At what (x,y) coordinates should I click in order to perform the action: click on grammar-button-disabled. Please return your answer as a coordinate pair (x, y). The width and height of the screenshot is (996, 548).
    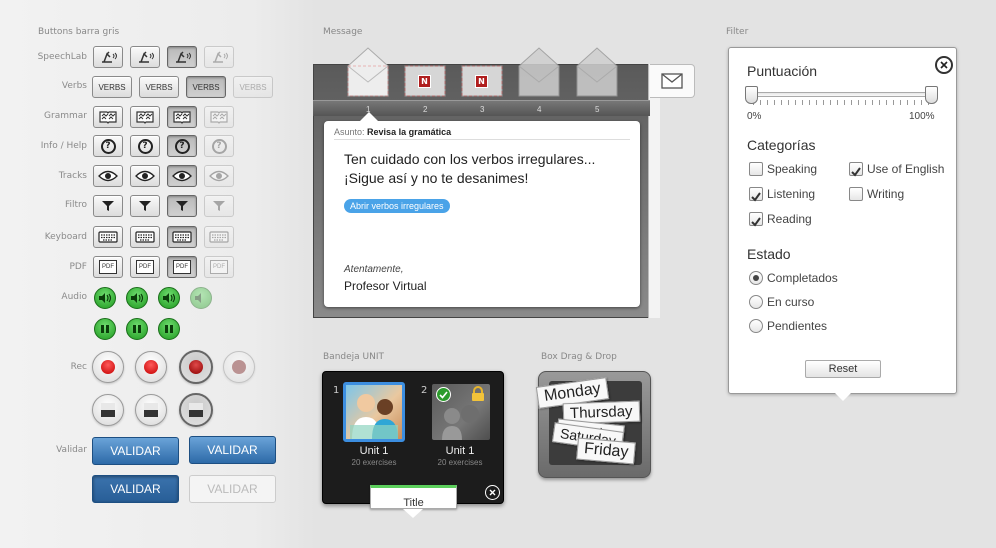
    Looking at the image, I should click on (219, 117).